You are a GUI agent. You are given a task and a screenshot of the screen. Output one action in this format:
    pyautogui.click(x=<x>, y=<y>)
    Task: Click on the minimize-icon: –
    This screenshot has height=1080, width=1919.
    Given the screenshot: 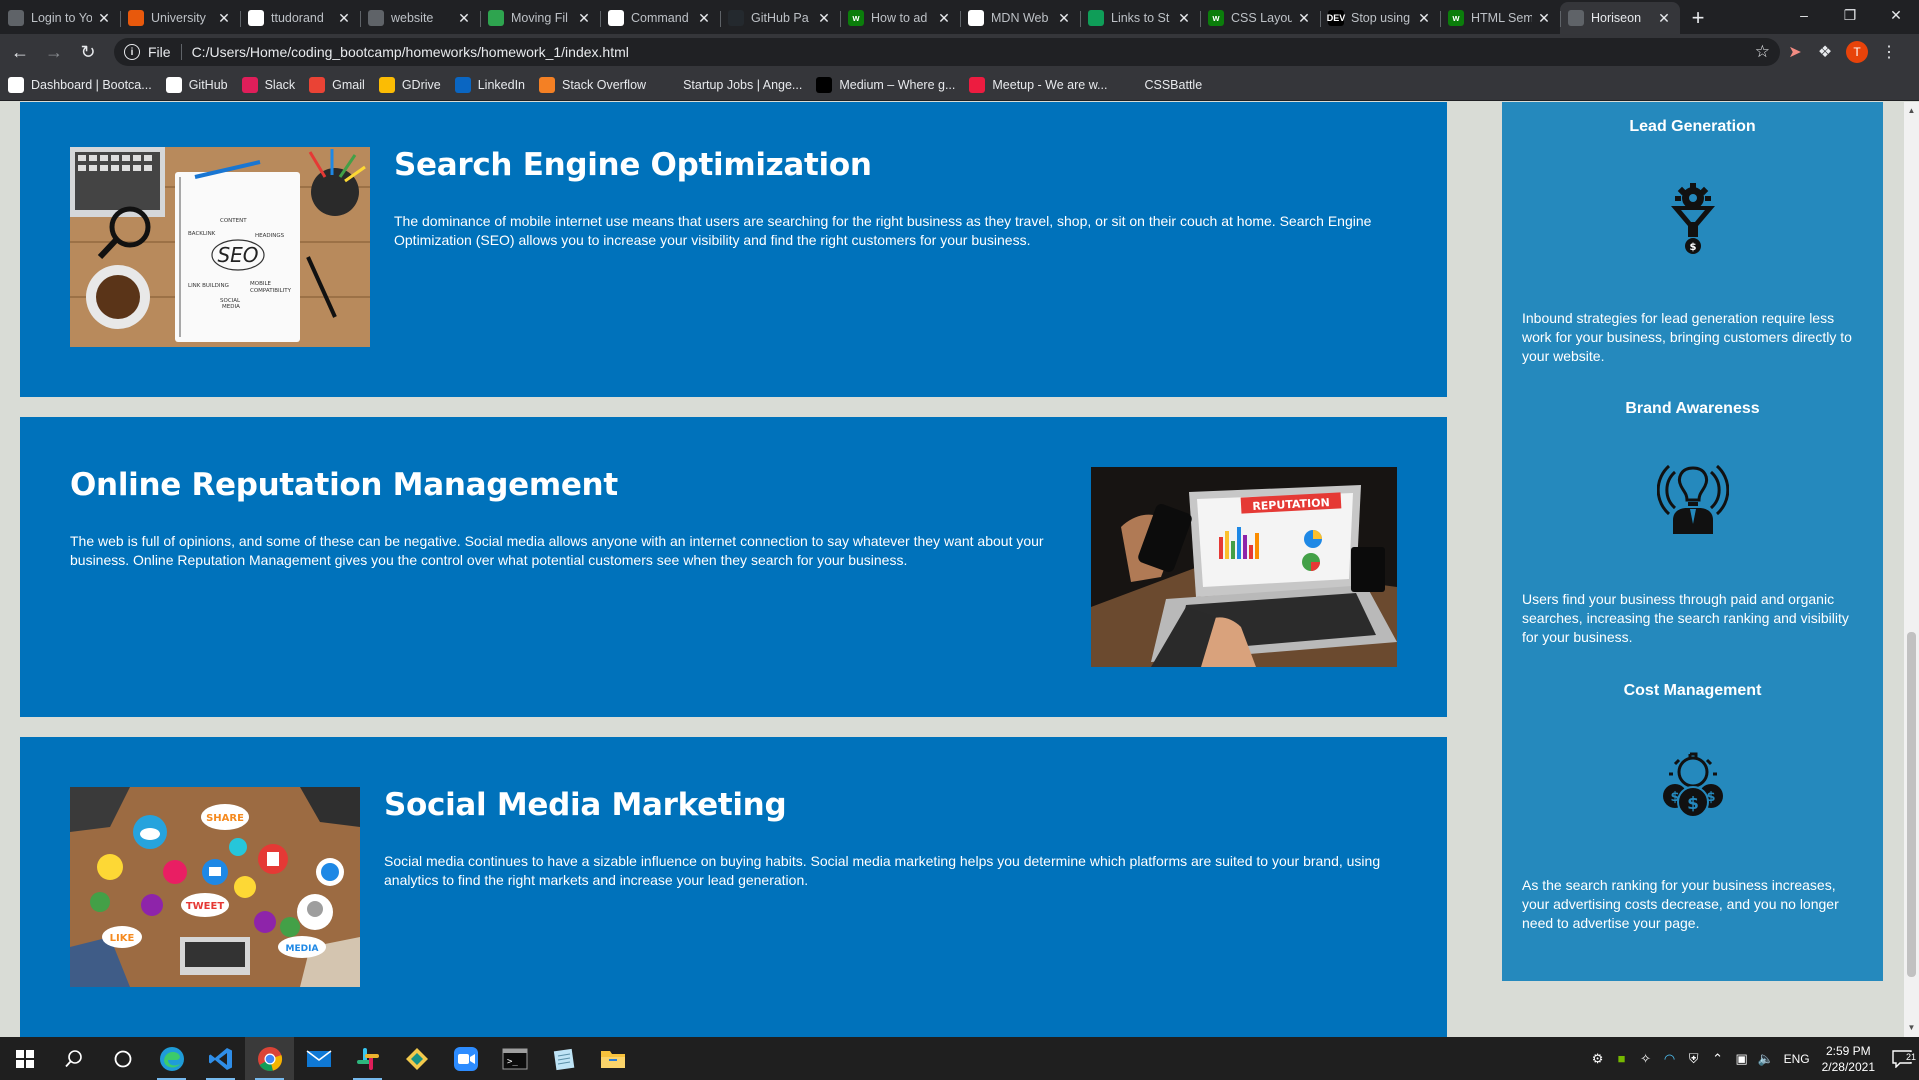 What is the action you would take?
    pyautogui.click(x=1804, y=15)
    